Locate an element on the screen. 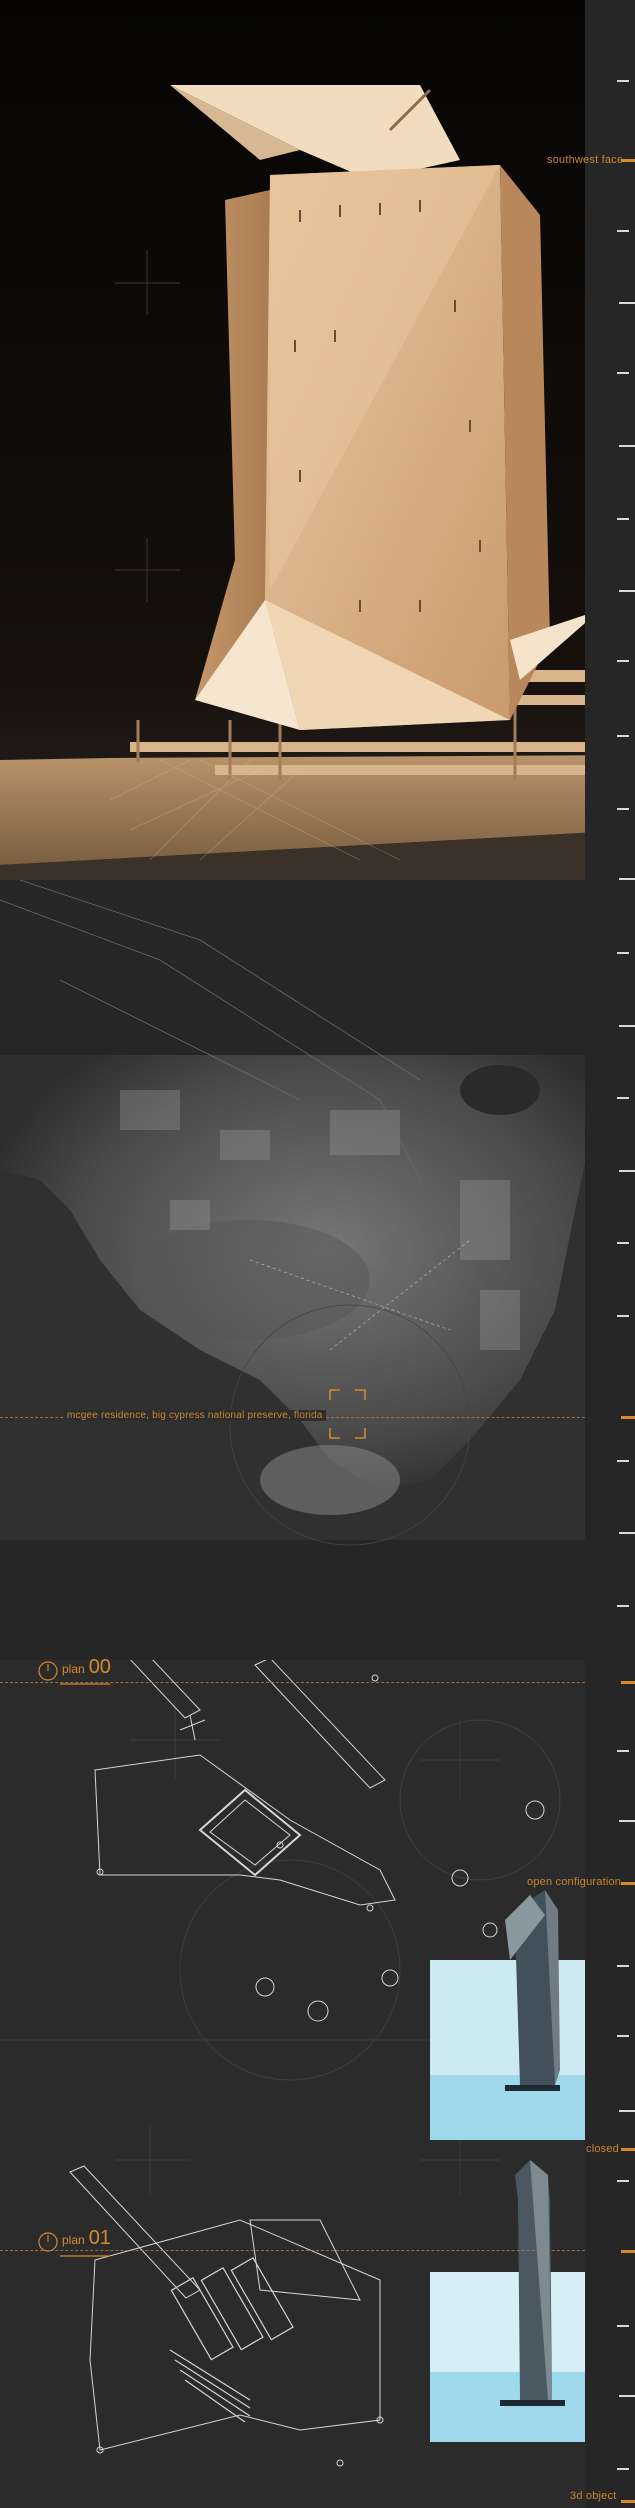 This screenshot has height=2508, width=635. closed-label: closed is located at coordinates (602, 2149).